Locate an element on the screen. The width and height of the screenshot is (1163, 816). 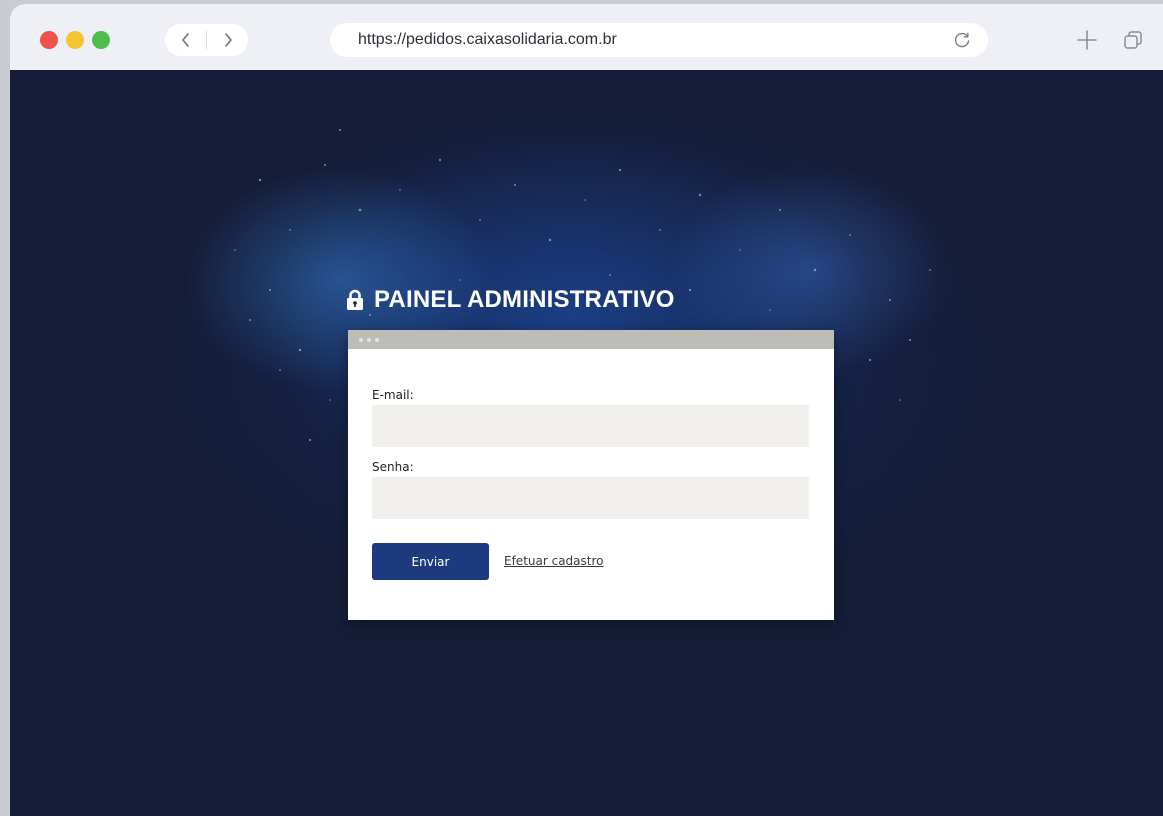
reload-icon is located at coordinates (962, 40).